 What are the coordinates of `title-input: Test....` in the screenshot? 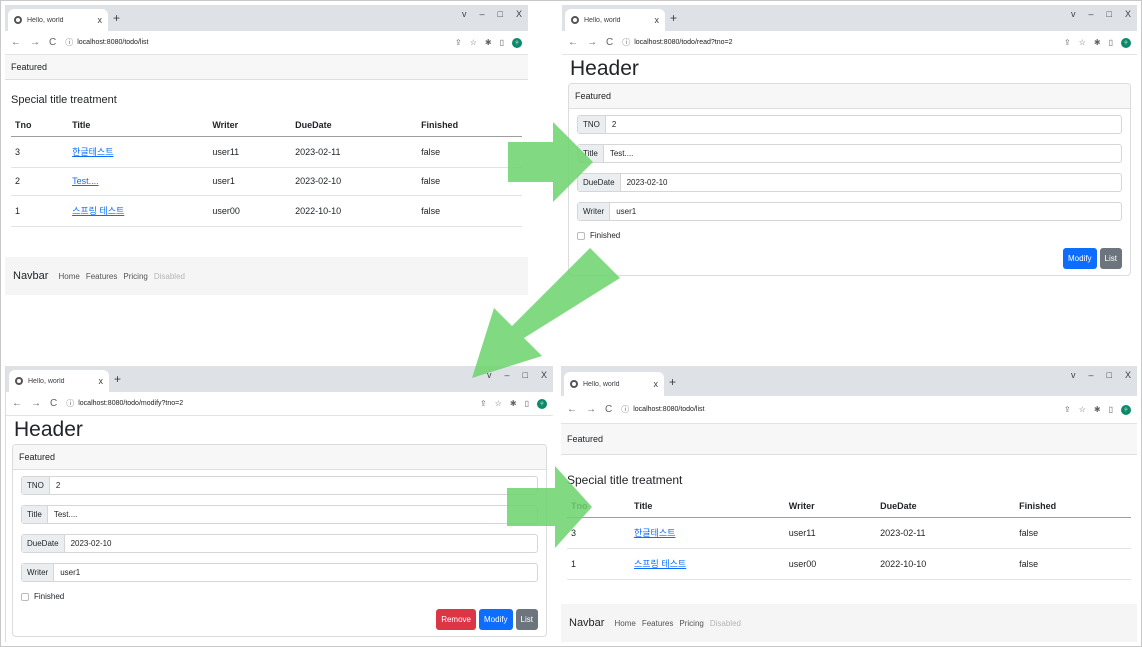 It's located at (292, 514).